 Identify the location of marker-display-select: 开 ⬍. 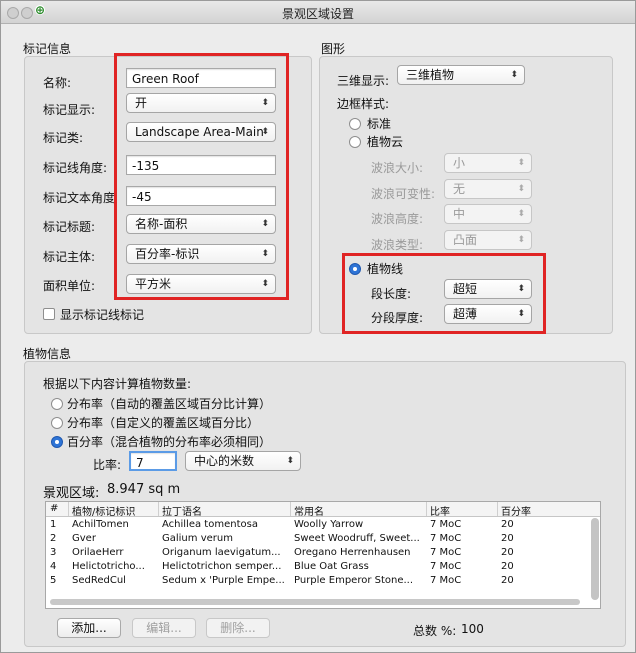
(201, 103).